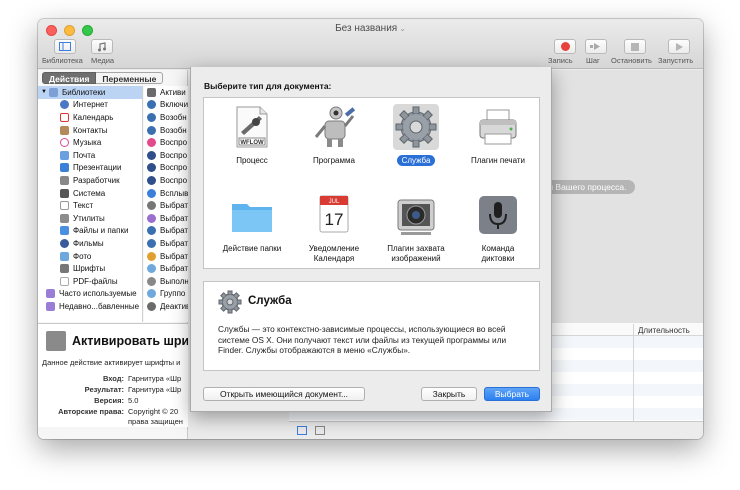 The width and height of the screenshot is (740, 490). Describe the element at coordinates (270, 301) in the screenshot. I see `type-info-title: Служба` at that location.